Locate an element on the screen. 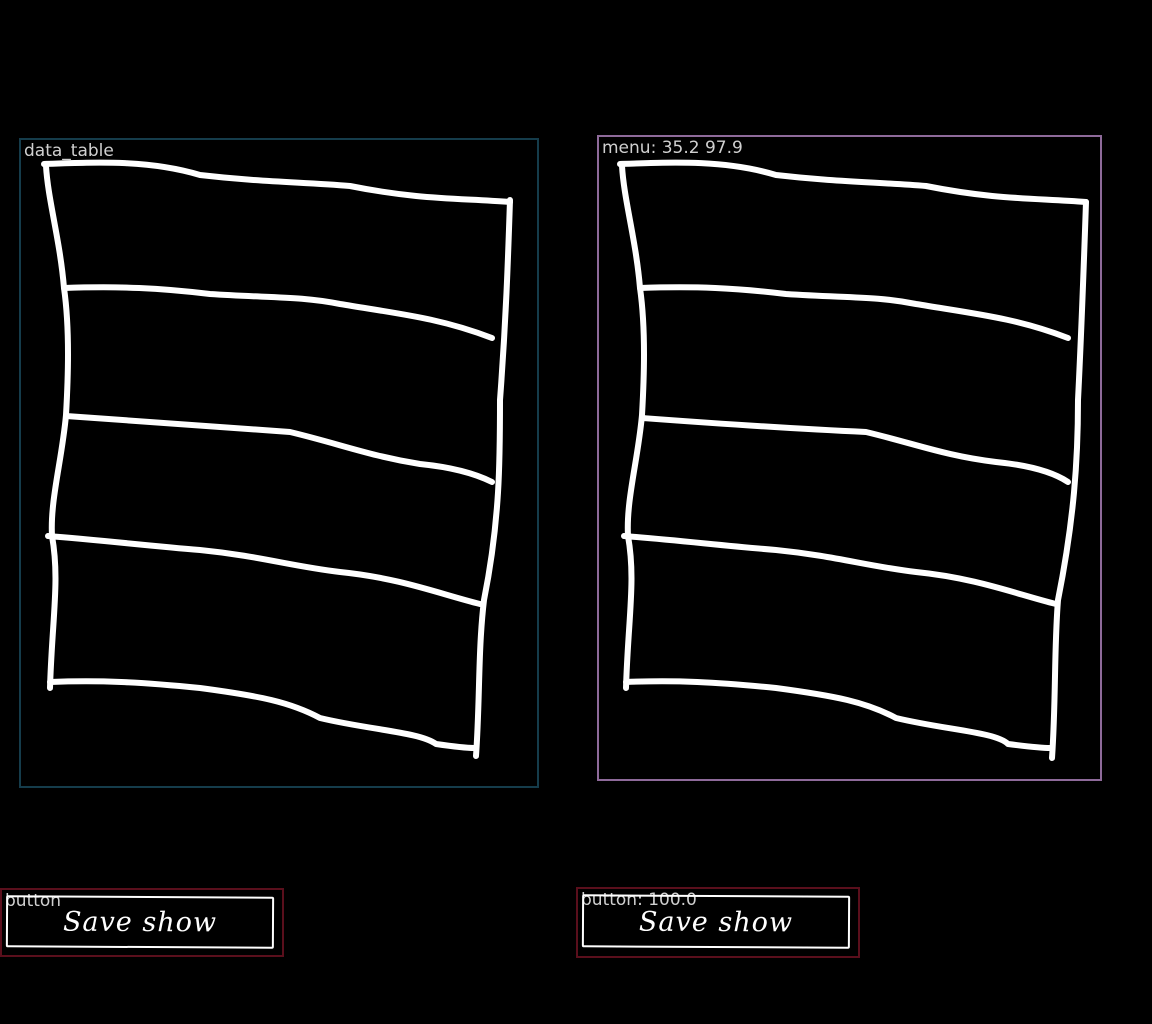  menu-left-border is located at coordinates (633, 427).